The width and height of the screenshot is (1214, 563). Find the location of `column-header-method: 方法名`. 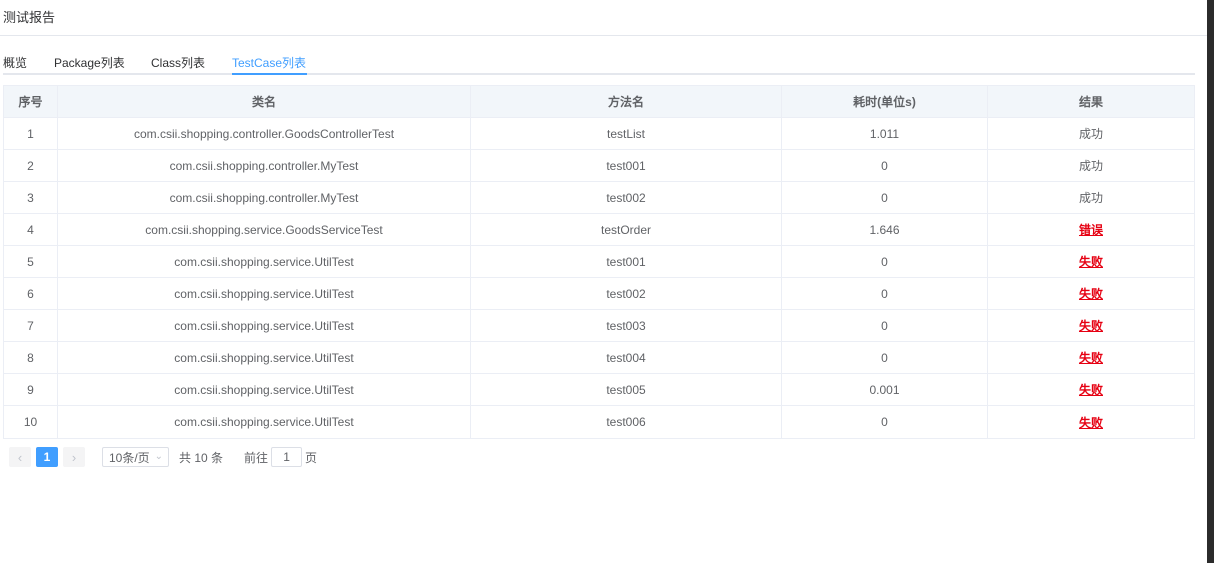

column-header-method: 方法名 is located at coordinates (626, 101).